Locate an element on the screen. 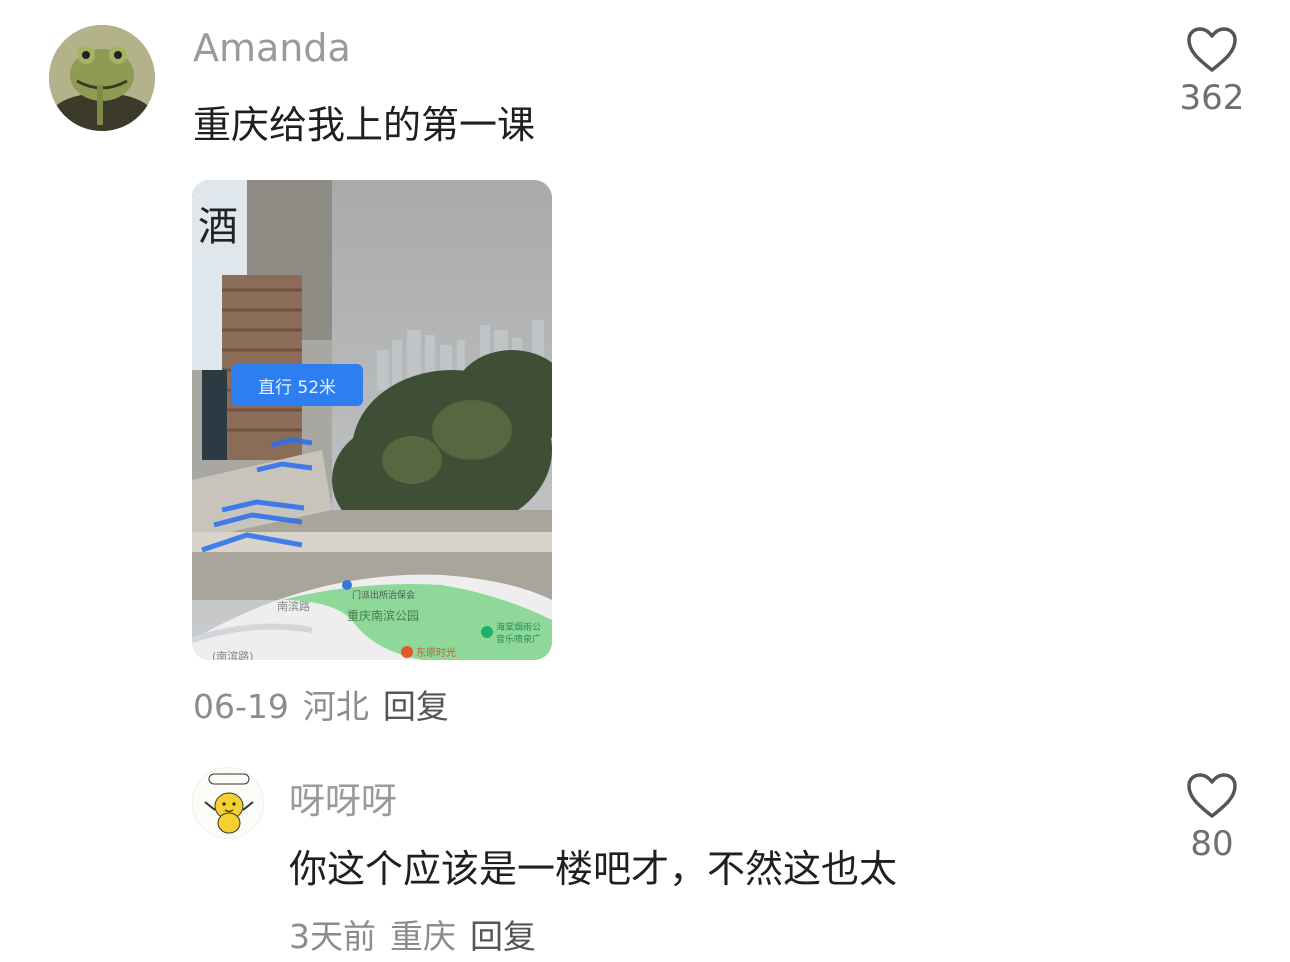  comment-meta: 3天前 重庆 回复 is located at coordinates (419, 934).